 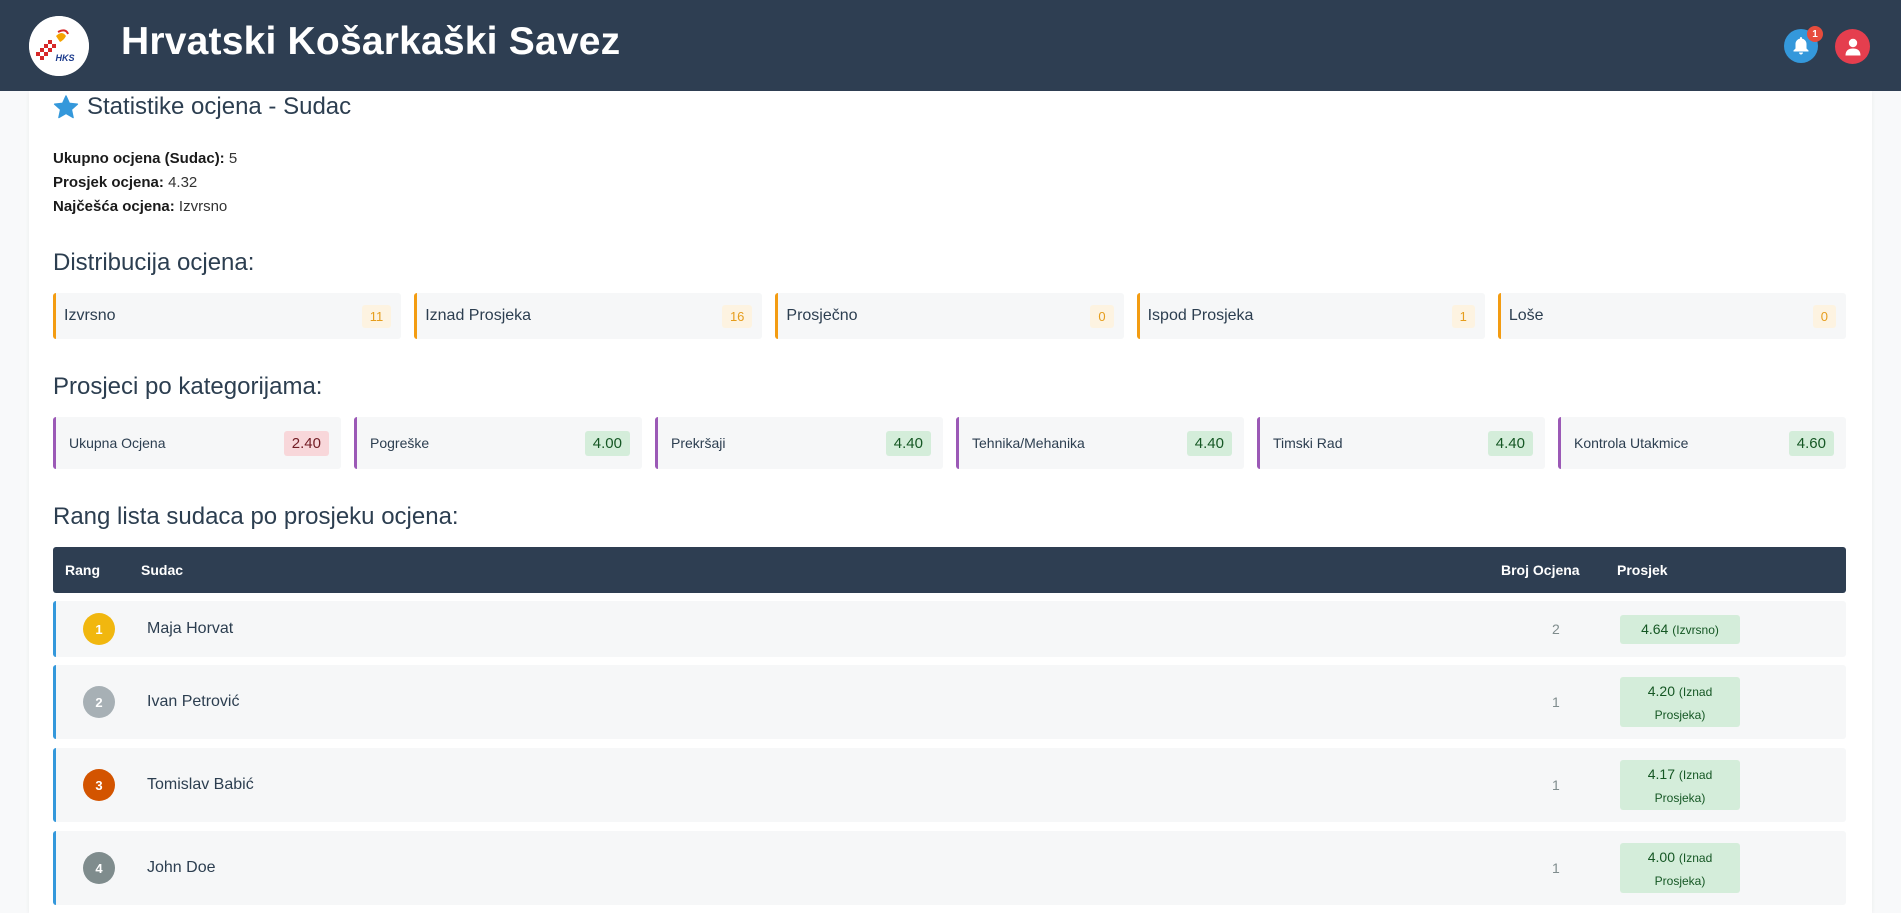 What do you see at coordinates (183, 182) in the screenshot?
I see `summary-average-value: 4.32` at bounding box center [183, 182].